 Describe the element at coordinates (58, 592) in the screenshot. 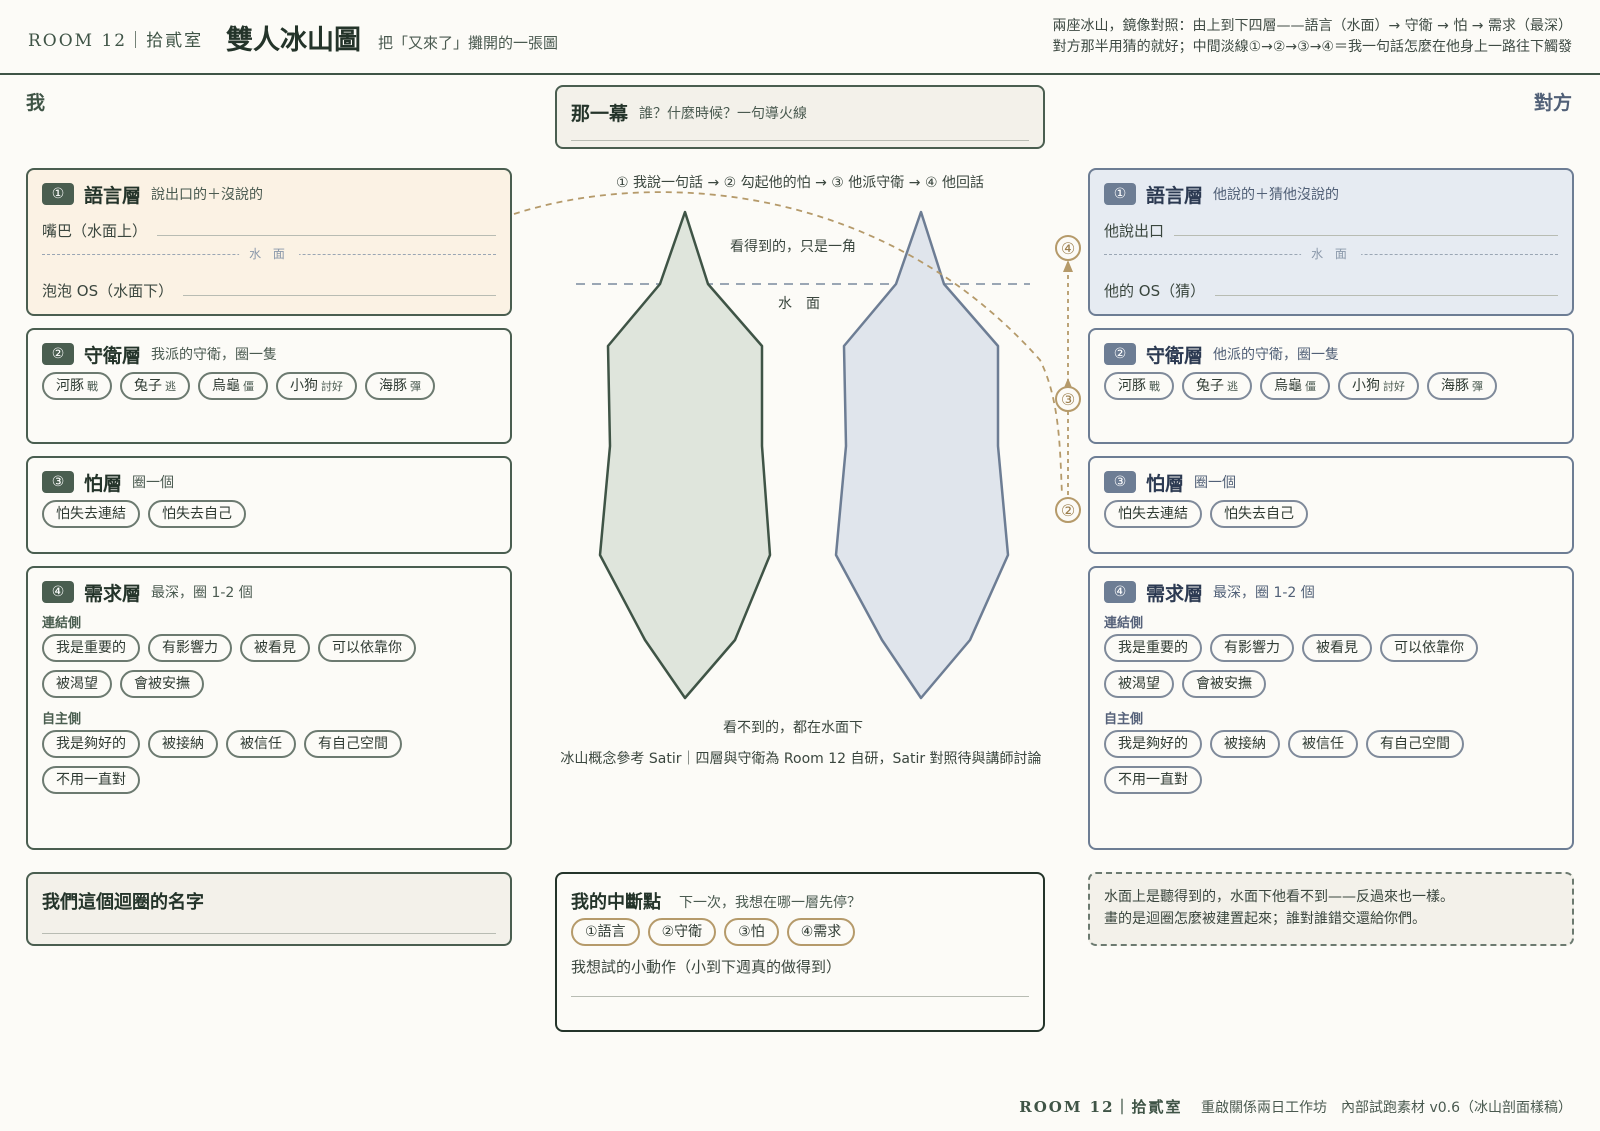

I see `me-need-number: ④` at that location.